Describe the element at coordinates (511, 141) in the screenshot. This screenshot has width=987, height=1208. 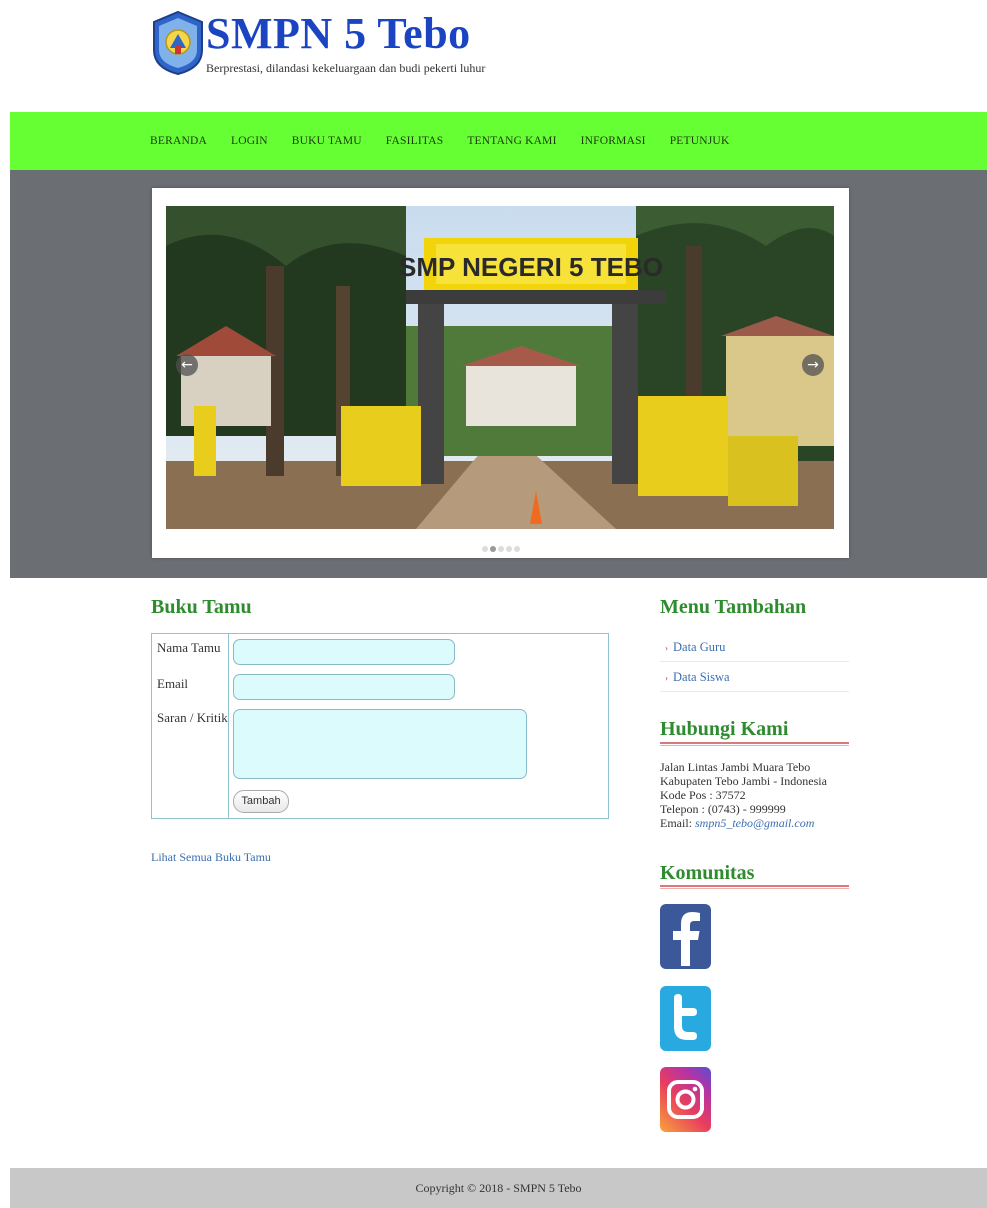
I see `nav-item-tentang-kami: TENTANG KAMI` at that location.